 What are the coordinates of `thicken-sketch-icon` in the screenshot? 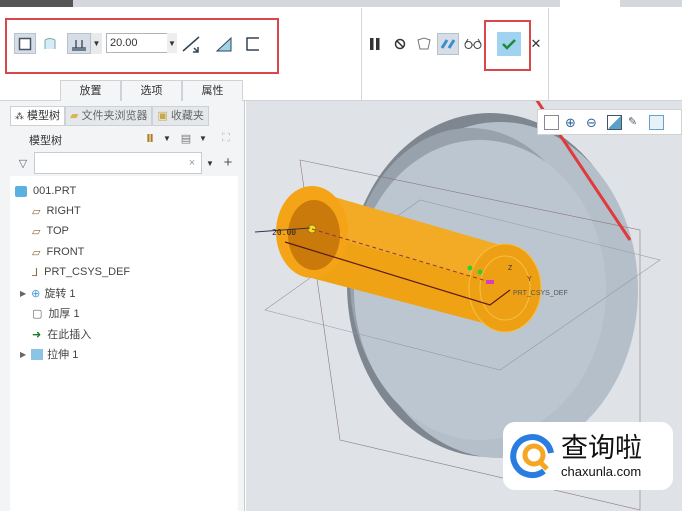 It's located at (253, 44).